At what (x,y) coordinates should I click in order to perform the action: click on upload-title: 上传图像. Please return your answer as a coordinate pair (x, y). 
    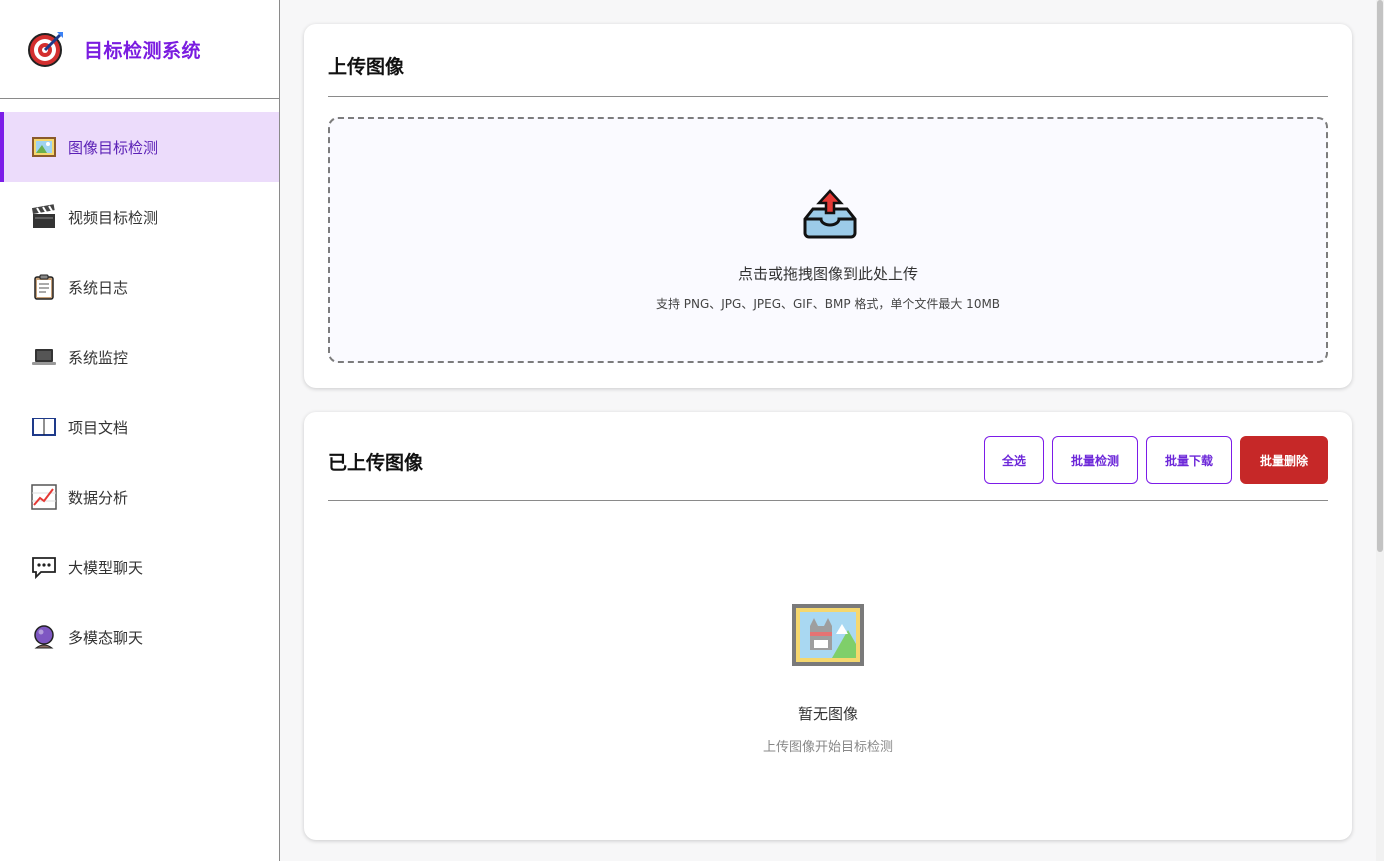
    Looking at the image, I should click on (366, 67).